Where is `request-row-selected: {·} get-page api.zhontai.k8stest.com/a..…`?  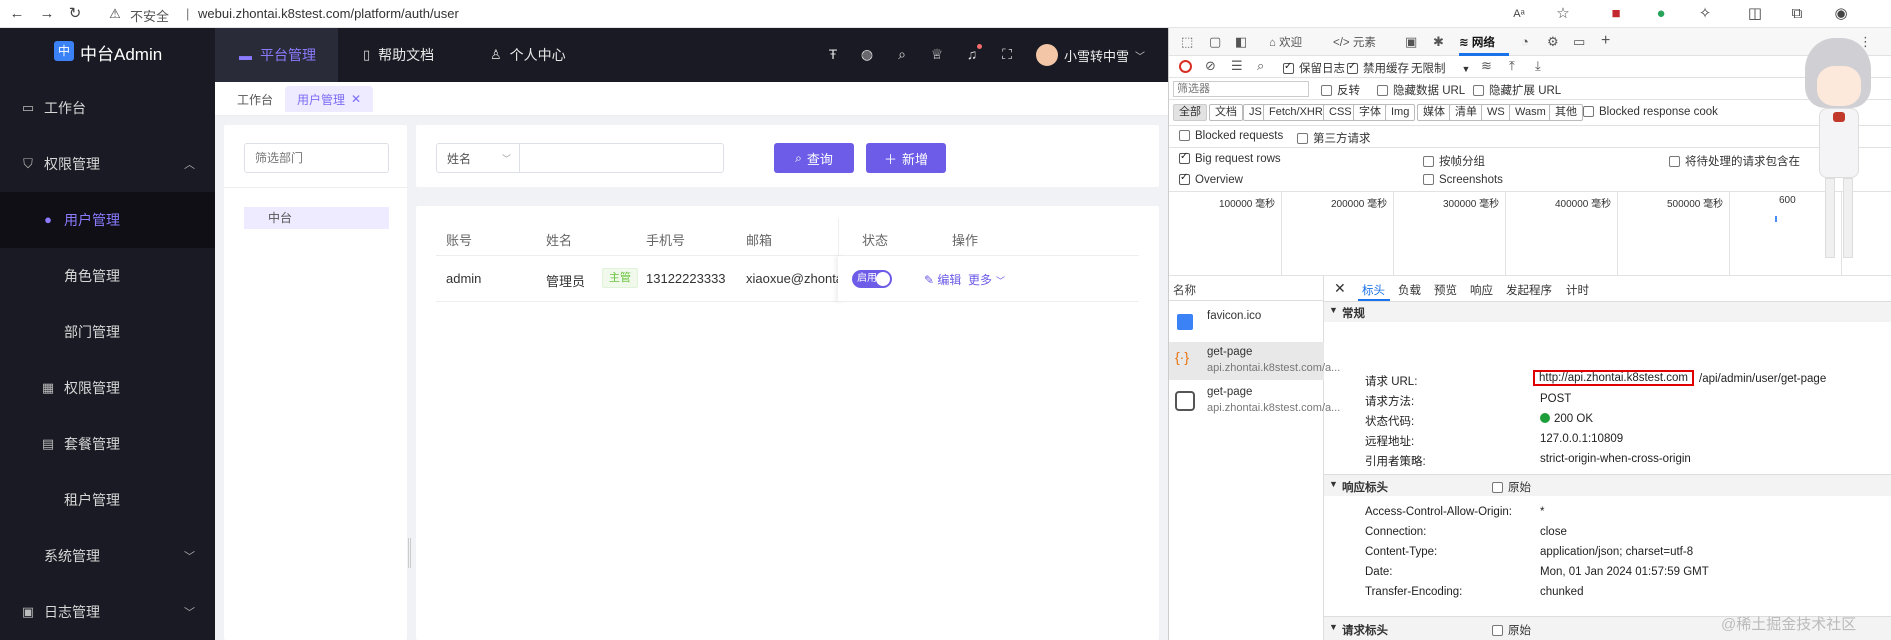 request-row-selected: {·} get-page api.zhontai.k8stest.com/a..… is located at coordinates (1254, 361).